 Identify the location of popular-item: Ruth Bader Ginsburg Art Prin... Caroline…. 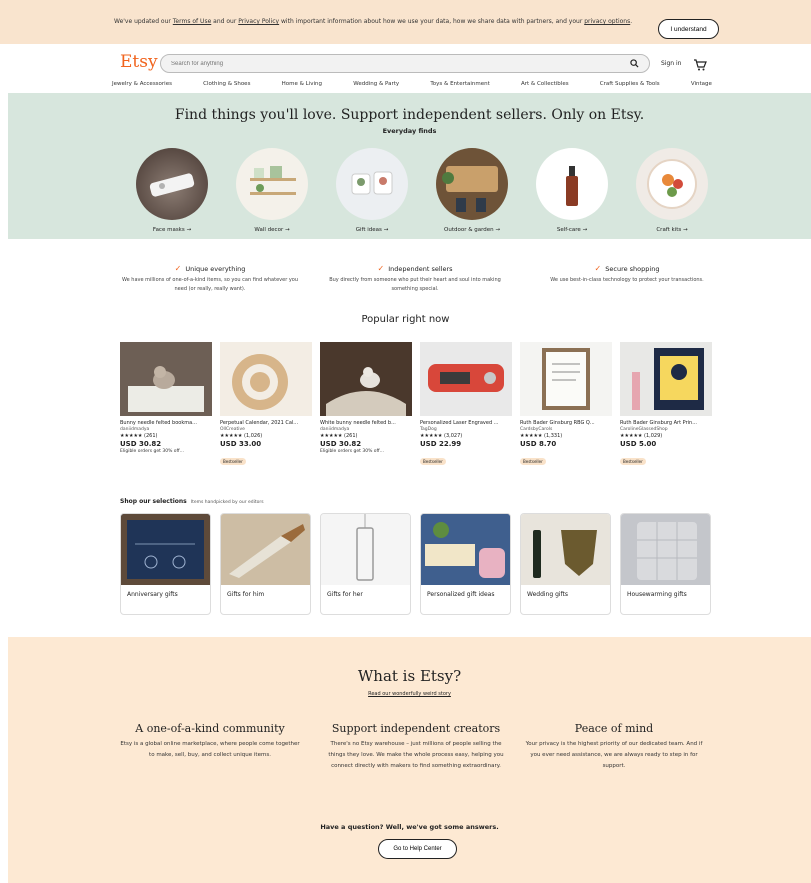
(666, 404).